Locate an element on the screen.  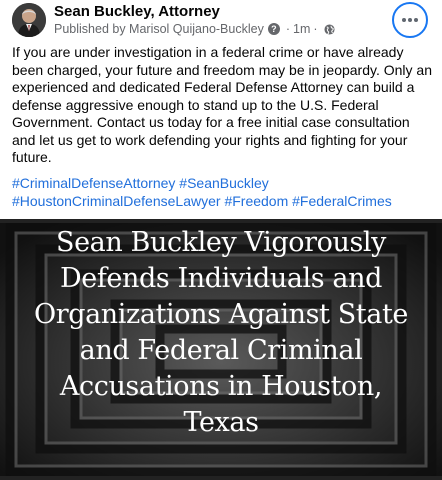
more-horizontal-icon is located at coordinates (410, 20).